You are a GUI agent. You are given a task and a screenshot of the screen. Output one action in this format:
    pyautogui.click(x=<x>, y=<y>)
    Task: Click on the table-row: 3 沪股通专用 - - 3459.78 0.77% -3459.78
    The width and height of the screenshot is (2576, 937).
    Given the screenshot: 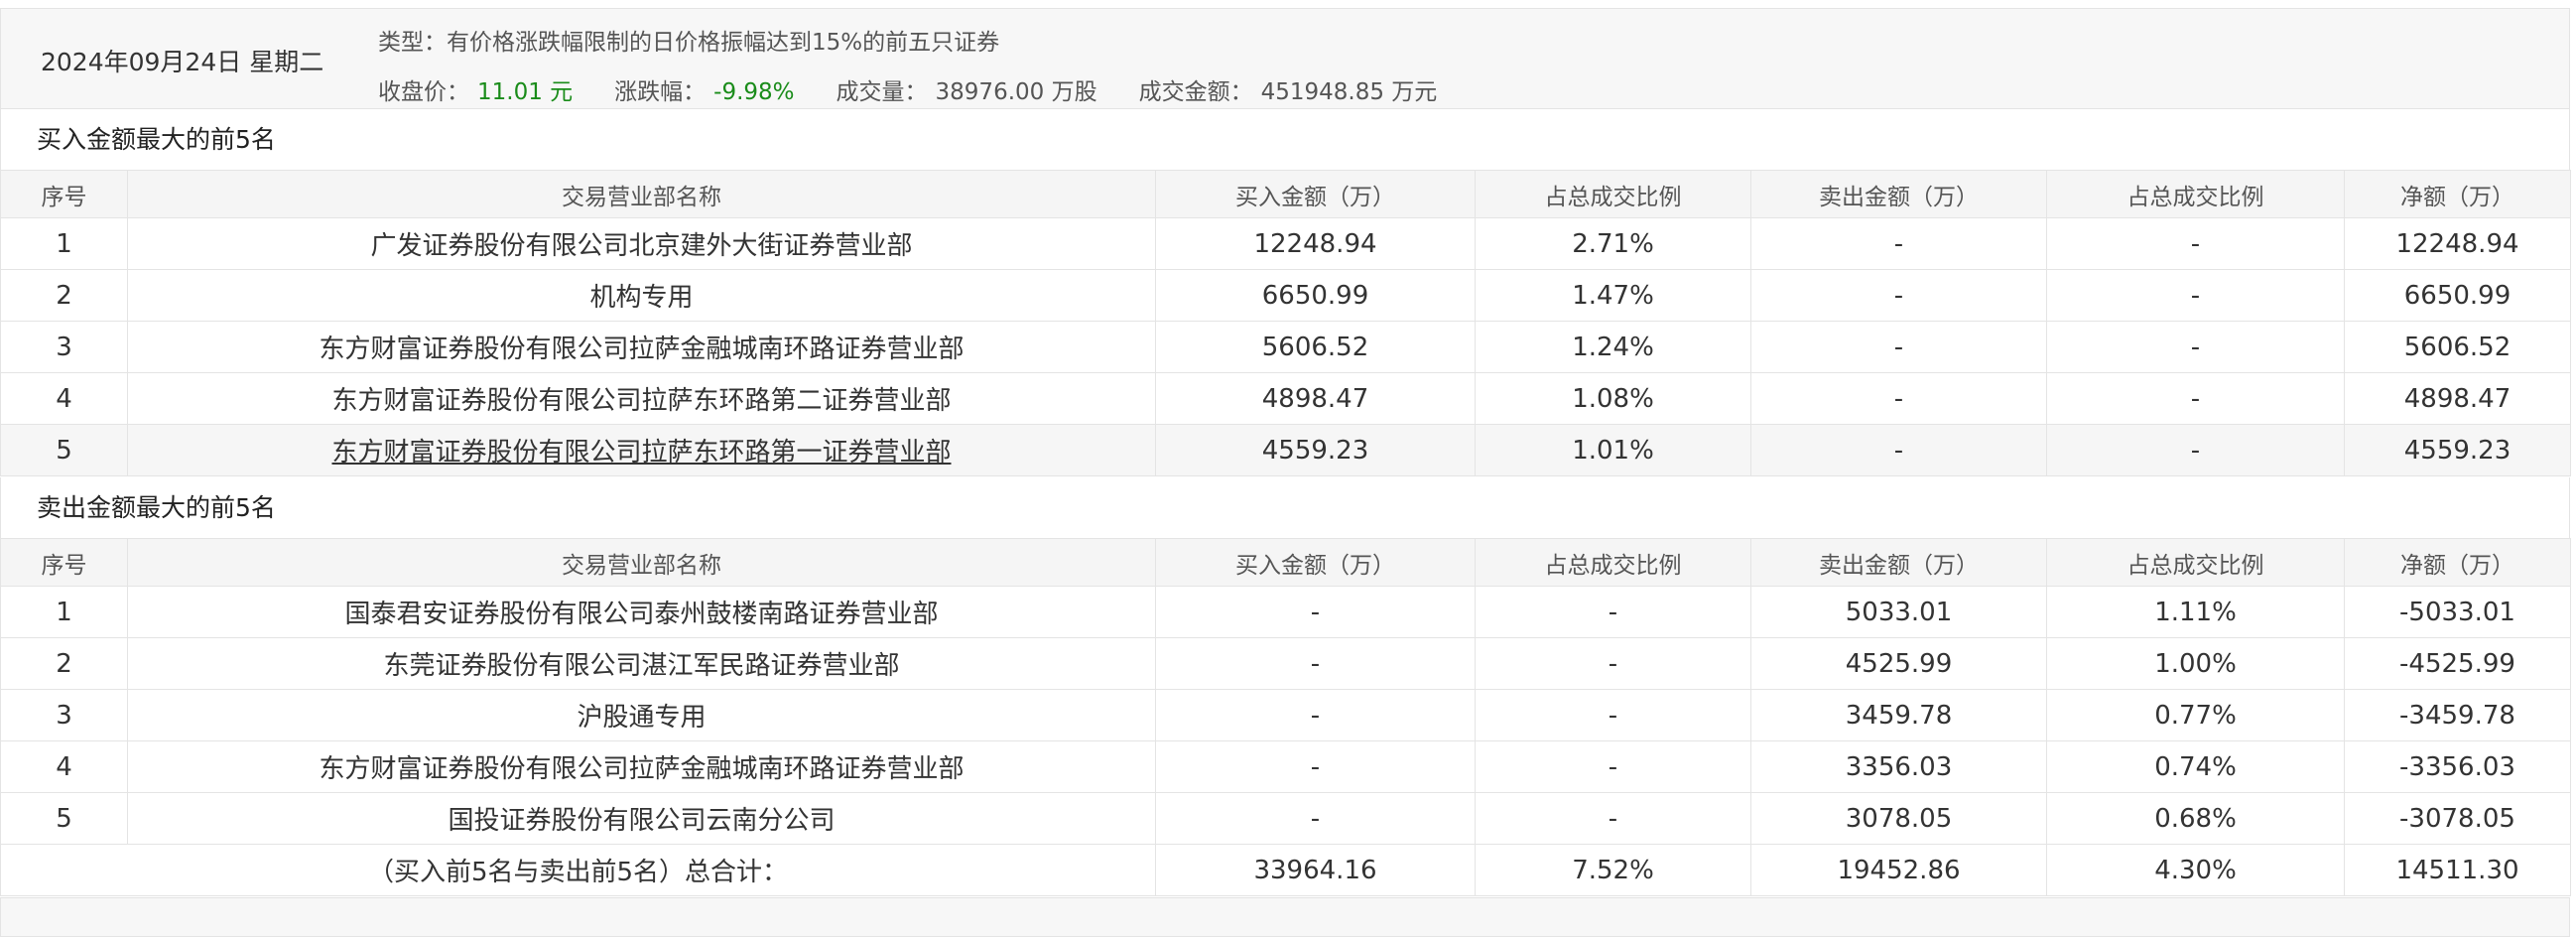 What is the action you would take?
    pyautogui.click(x=1286, y=715)
    